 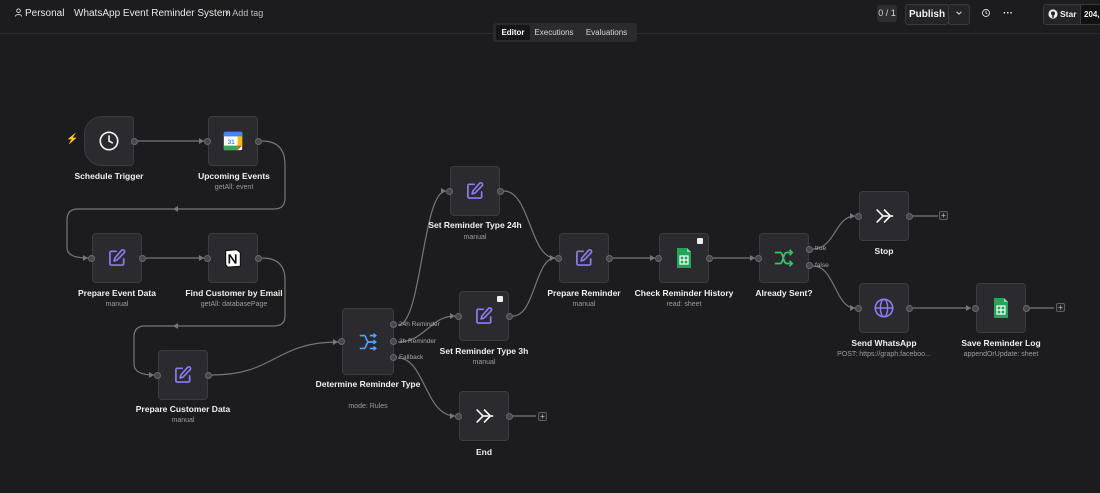 I want to click on node-already-sent, so click(x=784, y=258).